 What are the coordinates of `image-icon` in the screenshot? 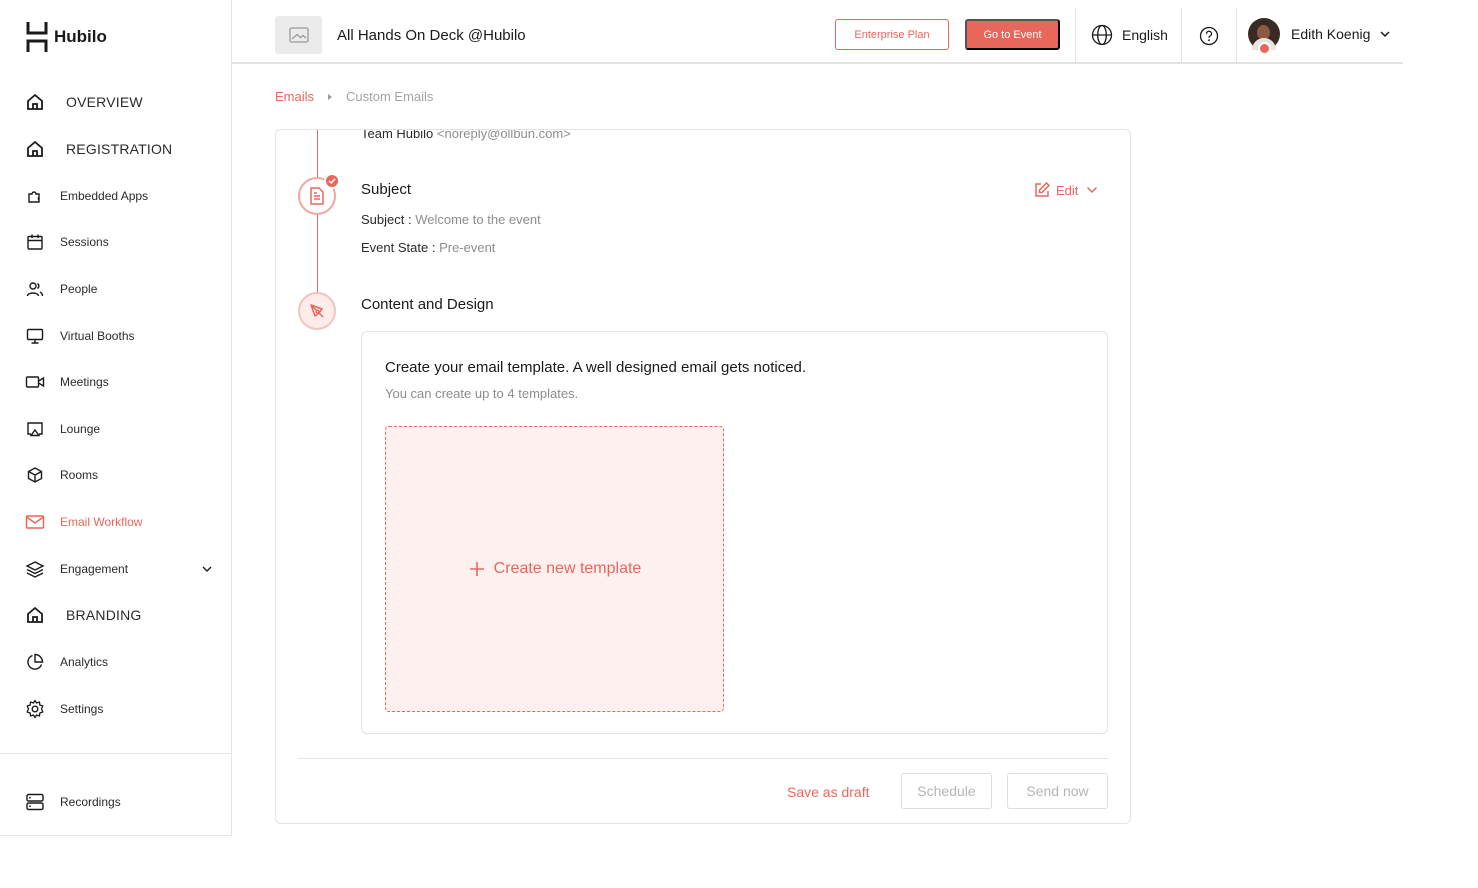 It's located at (298, 35).